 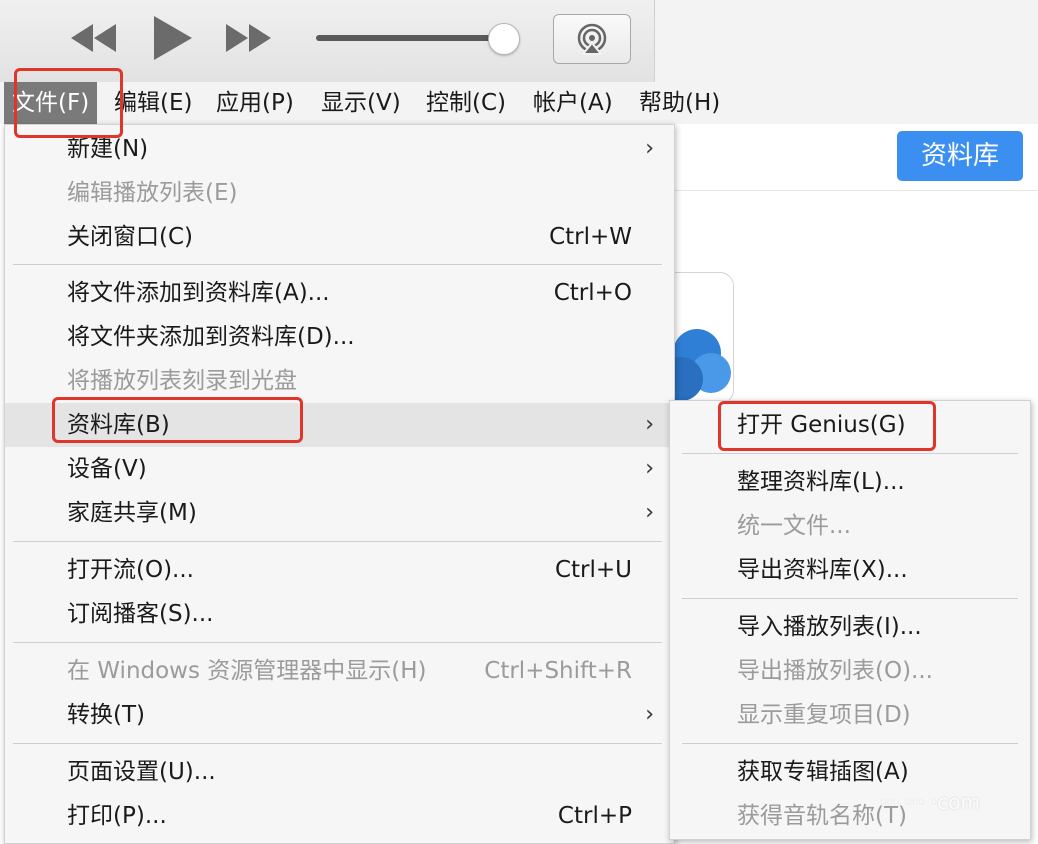 What do you see at coordinates (846, 41) in the screenshot?
I see `toolbar-blank-area` at bounding box center [846, 41].